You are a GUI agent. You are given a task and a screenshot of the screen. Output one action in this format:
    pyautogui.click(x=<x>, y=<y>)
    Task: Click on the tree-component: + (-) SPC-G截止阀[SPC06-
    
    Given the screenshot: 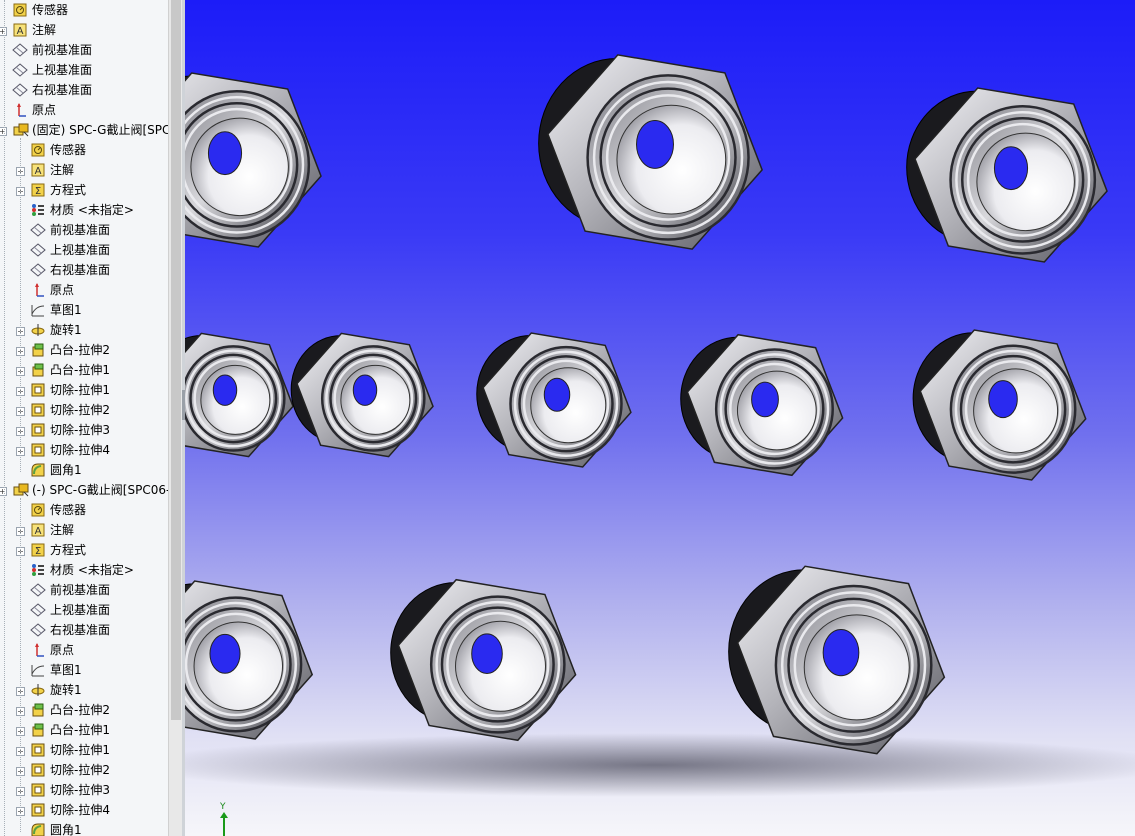 What is the action you would take?
    pyautogui.click(x=84, y=490)
    